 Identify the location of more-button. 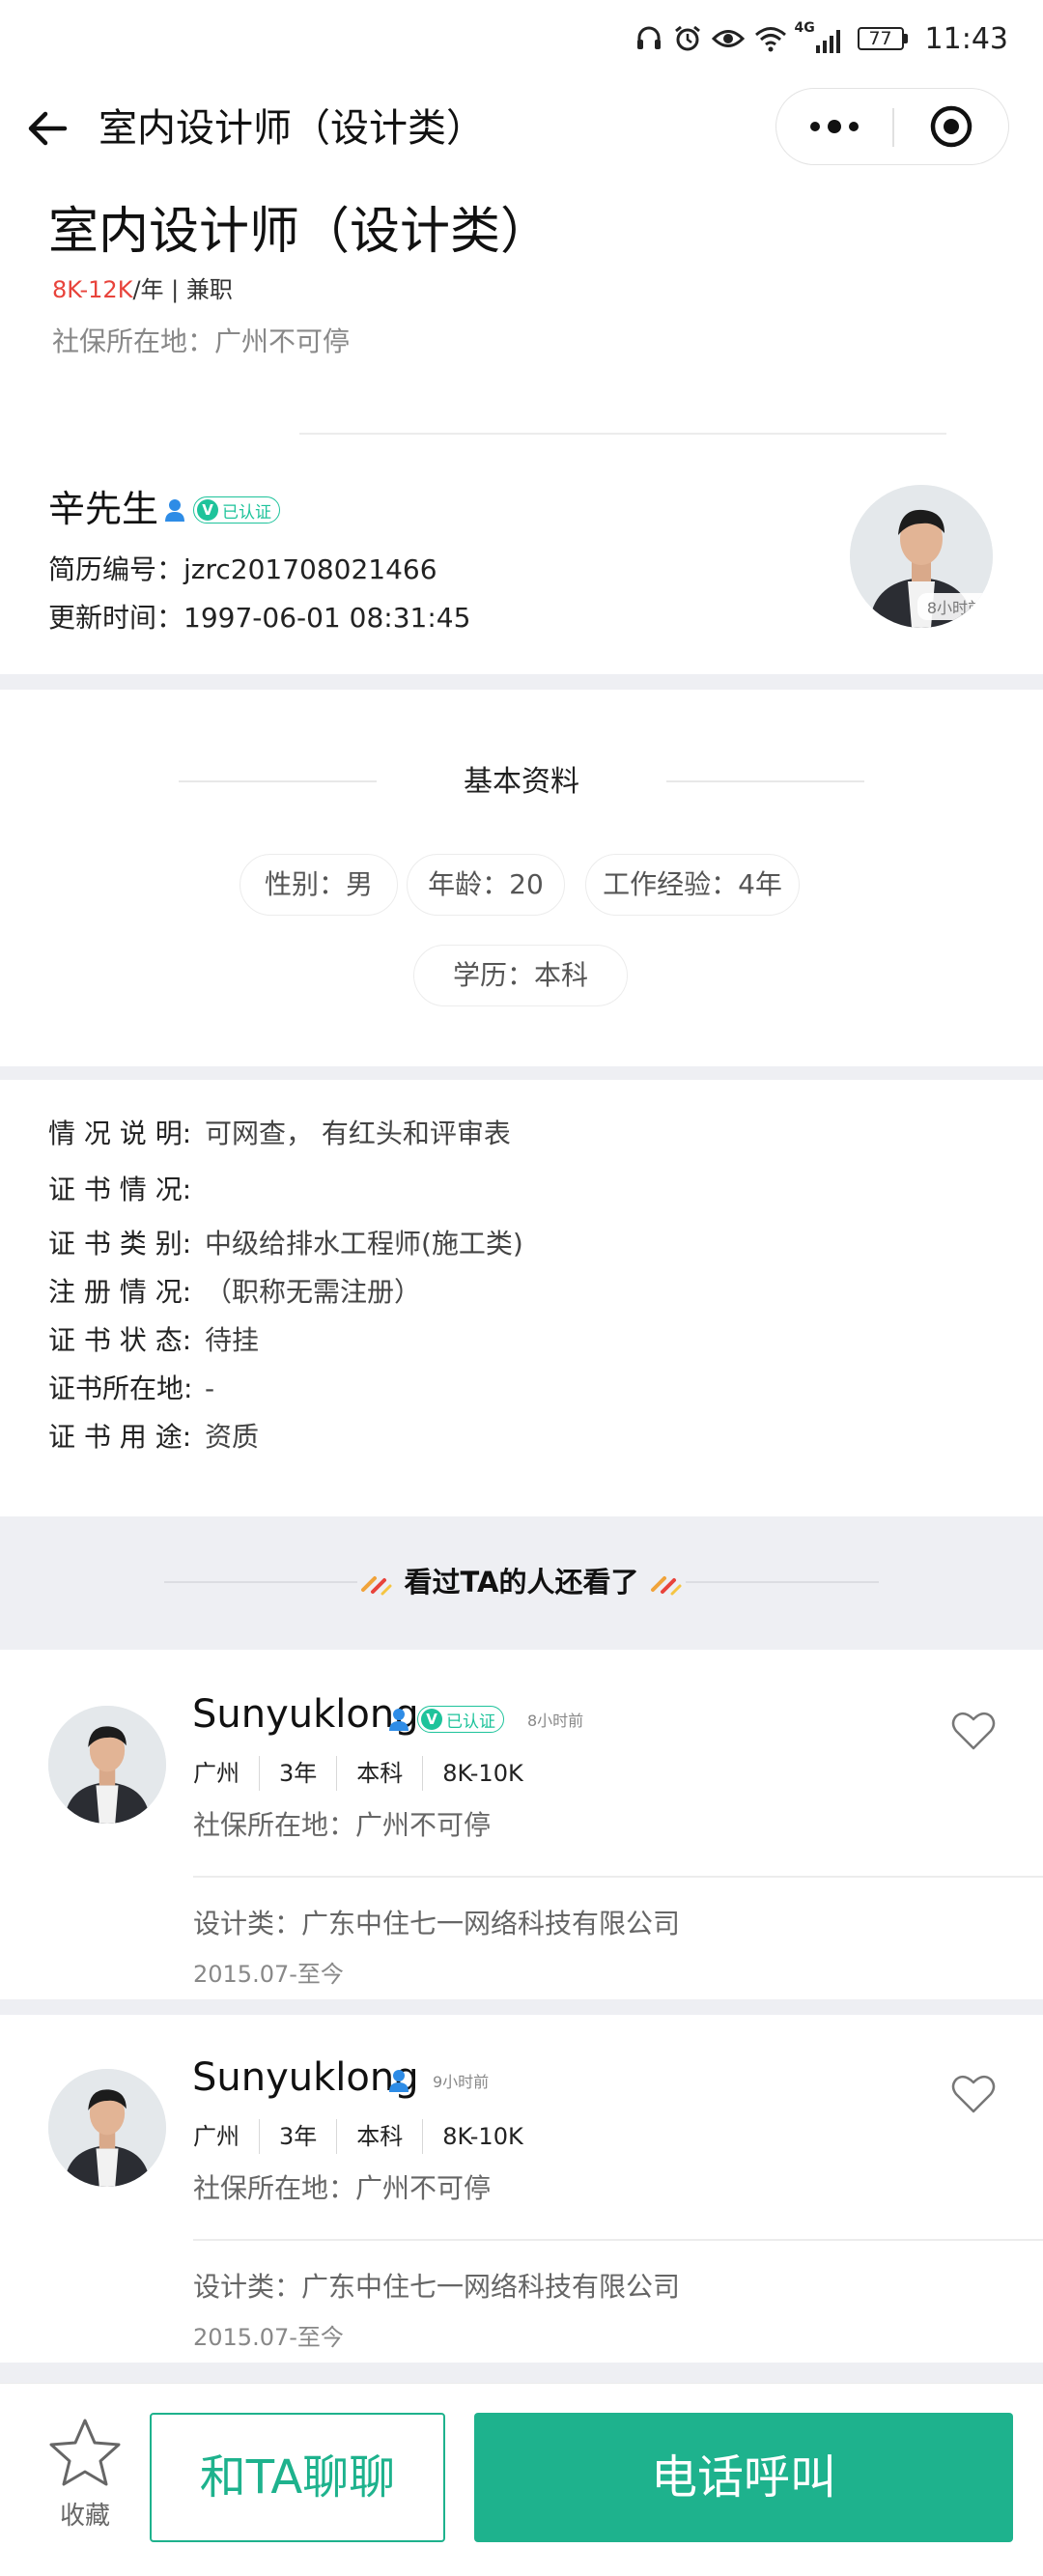
(834, 126).